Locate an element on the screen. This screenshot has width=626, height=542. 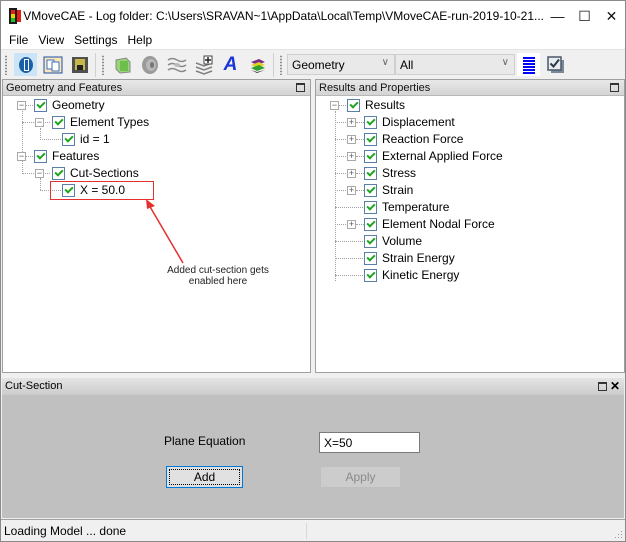
panel-header: Results and Properties is located at coordinates (470, 88).